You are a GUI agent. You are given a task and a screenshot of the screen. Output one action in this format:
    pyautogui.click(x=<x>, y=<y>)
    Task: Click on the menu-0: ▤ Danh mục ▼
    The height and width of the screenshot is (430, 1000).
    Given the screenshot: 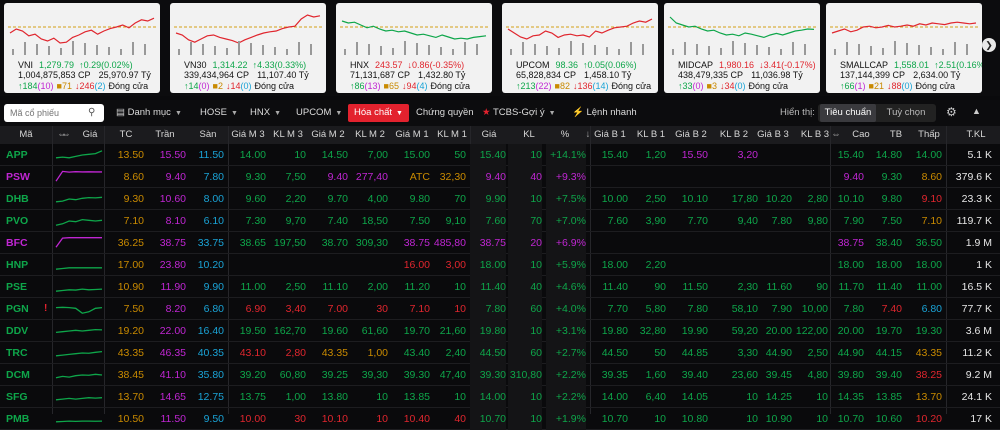 What is the action you would take?
    pyautogui.click(x=149, y=113)
    